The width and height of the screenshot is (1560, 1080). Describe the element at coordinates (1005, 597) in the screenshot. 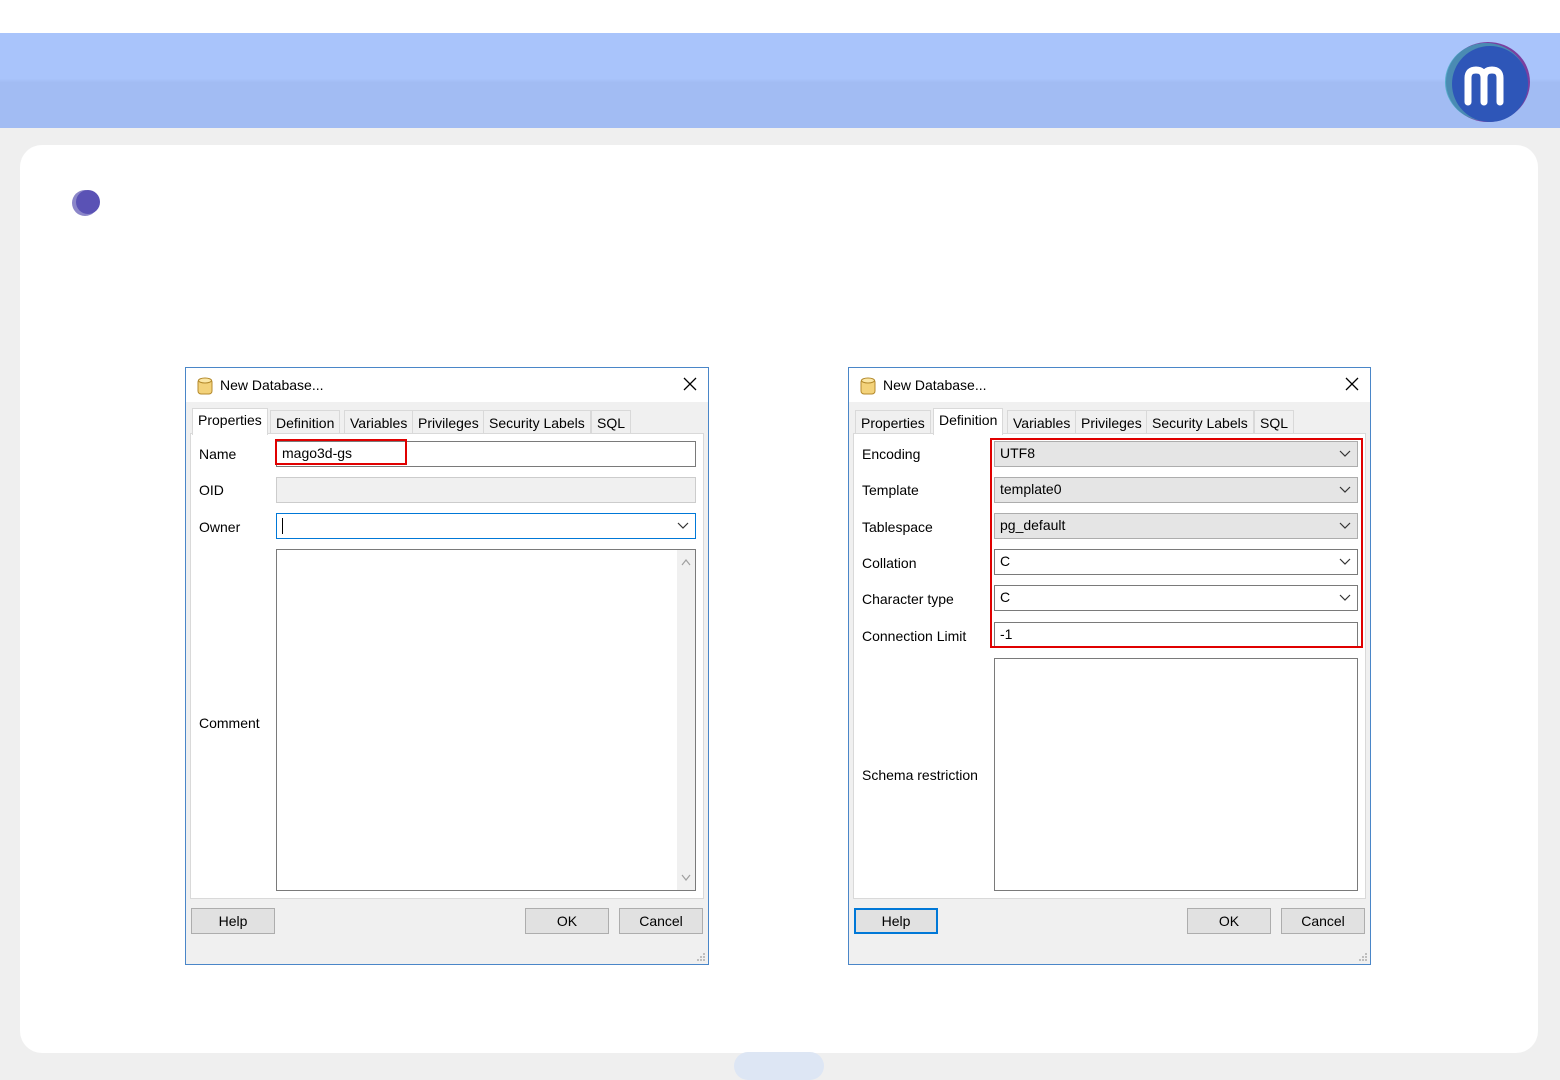

I see `character-type-value: C` at that location.